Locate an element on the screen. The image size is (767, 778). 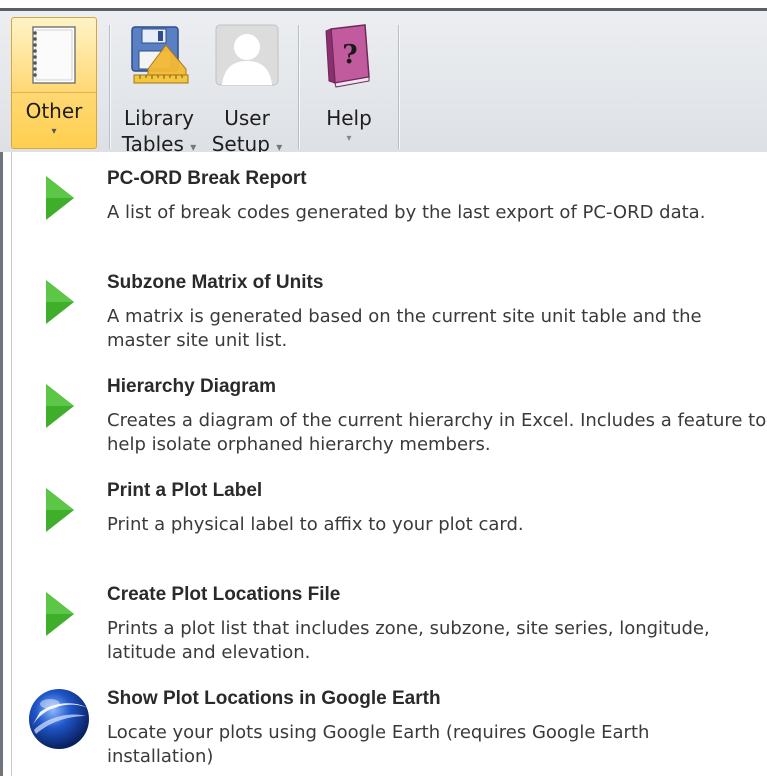
menu-item-title: Subzone Matrix of Units is located at coordinates (215, 282).